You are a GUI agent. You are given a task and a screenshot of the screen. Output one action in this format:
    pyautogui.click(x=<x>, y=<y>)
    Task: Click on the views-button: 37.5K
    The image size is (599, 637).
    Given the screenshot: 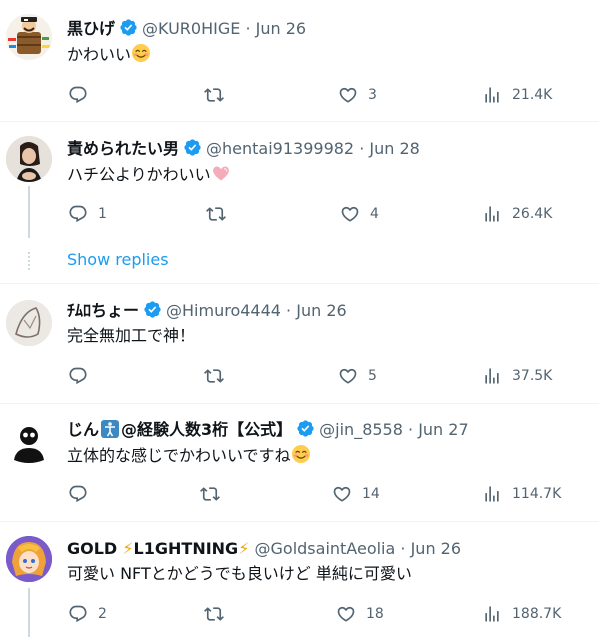 What is the action you would take?
    pyautogui.click(x=517, y=376)
    